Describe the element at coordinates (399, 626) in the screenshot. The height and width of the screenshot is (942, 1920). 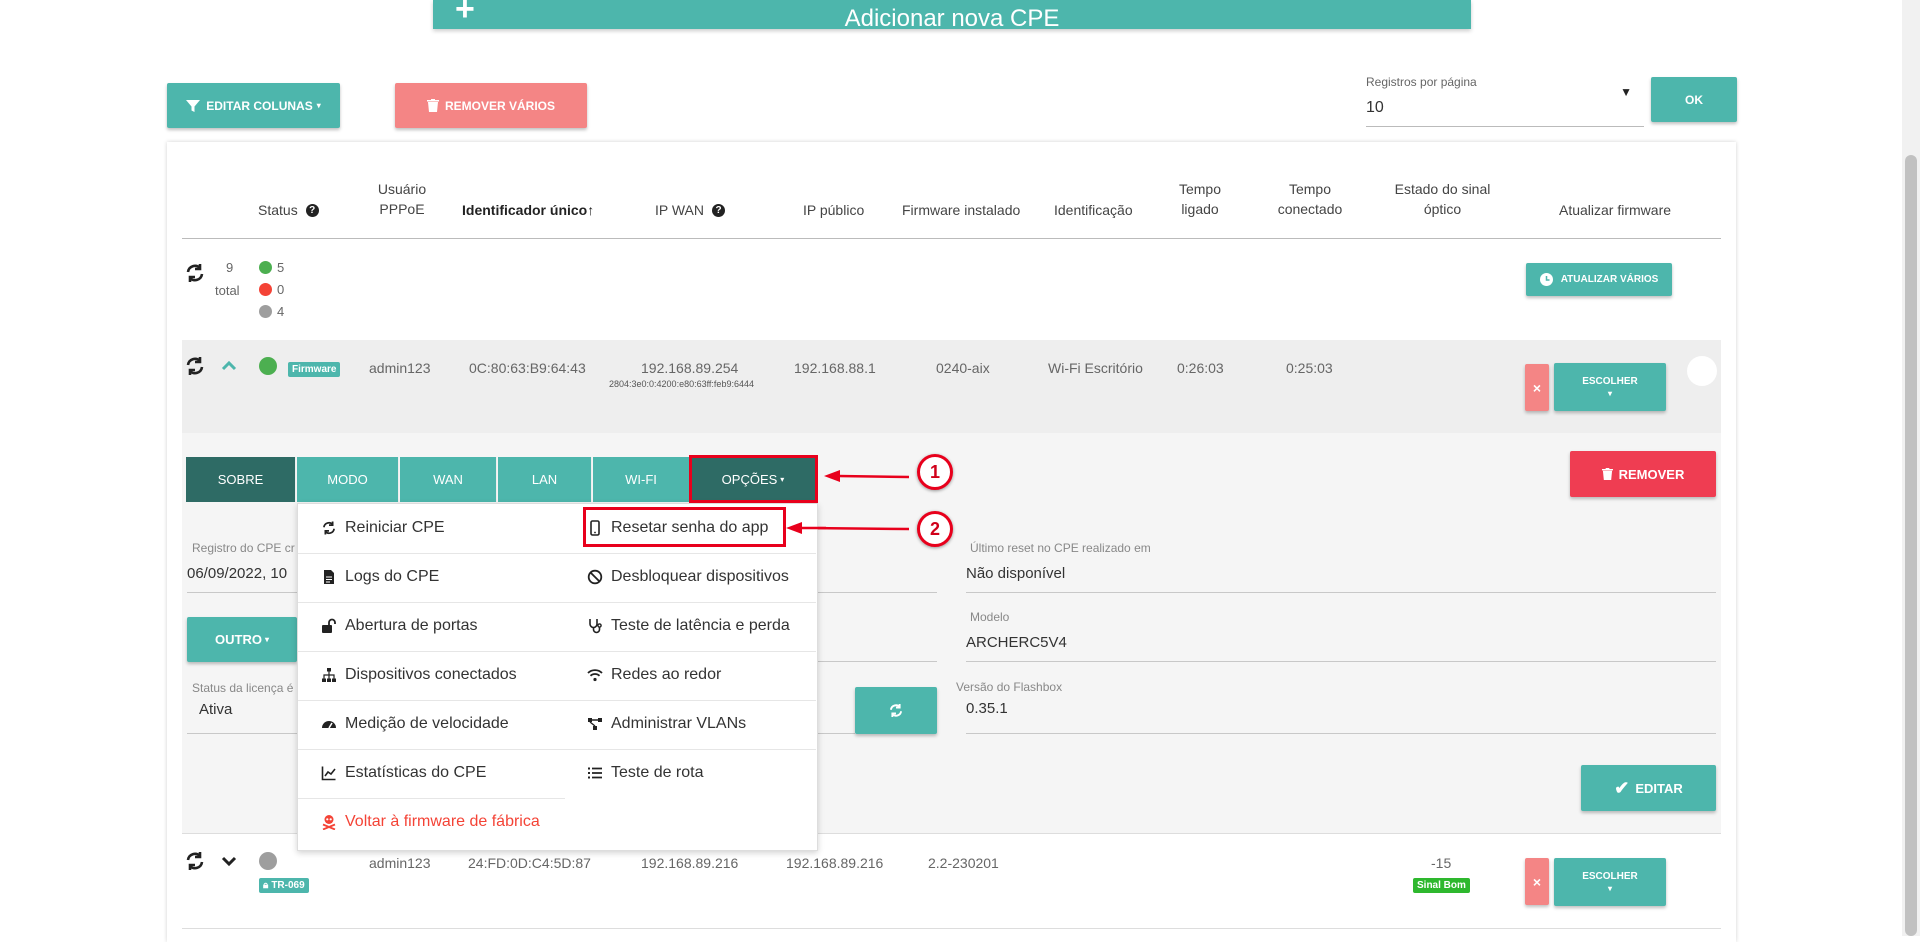
I see `menu-item-port-forwarding: Abertura de portas` at that location.